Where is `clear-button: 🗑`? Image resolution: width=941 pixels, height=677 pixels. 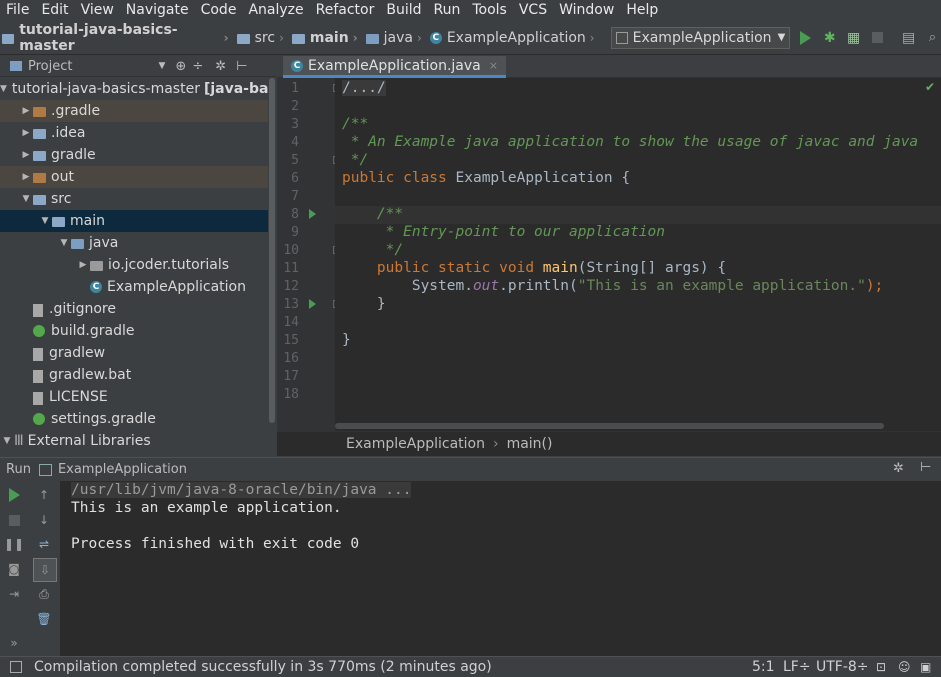
clear-button: 🗑 is located at coordinates (44, 619).